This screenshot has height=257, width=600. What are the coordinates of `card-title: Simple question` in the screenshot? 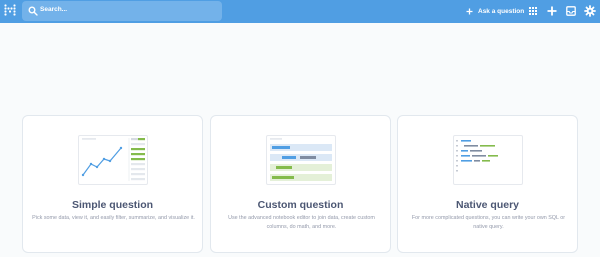 It's located at (112, 205).